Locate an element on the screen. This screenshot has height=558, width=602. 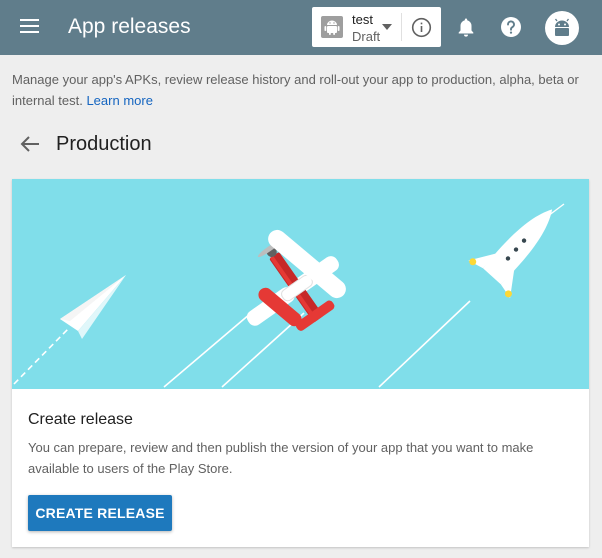
help-icon is located at coordinates (511, 27).